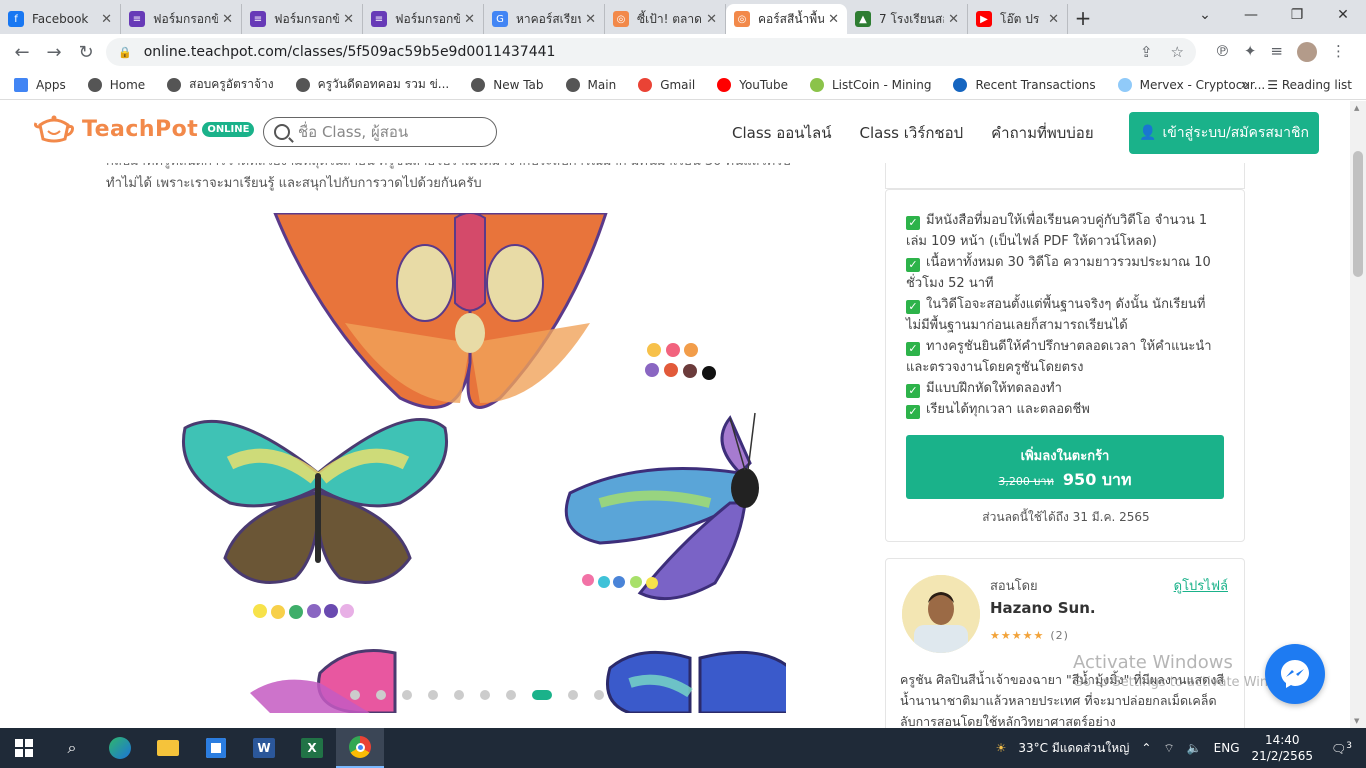 Image resolution: width=1366 pixels, height=768 pixels. I want to click on more-bookmarks-icon: », so click(1245, 85).